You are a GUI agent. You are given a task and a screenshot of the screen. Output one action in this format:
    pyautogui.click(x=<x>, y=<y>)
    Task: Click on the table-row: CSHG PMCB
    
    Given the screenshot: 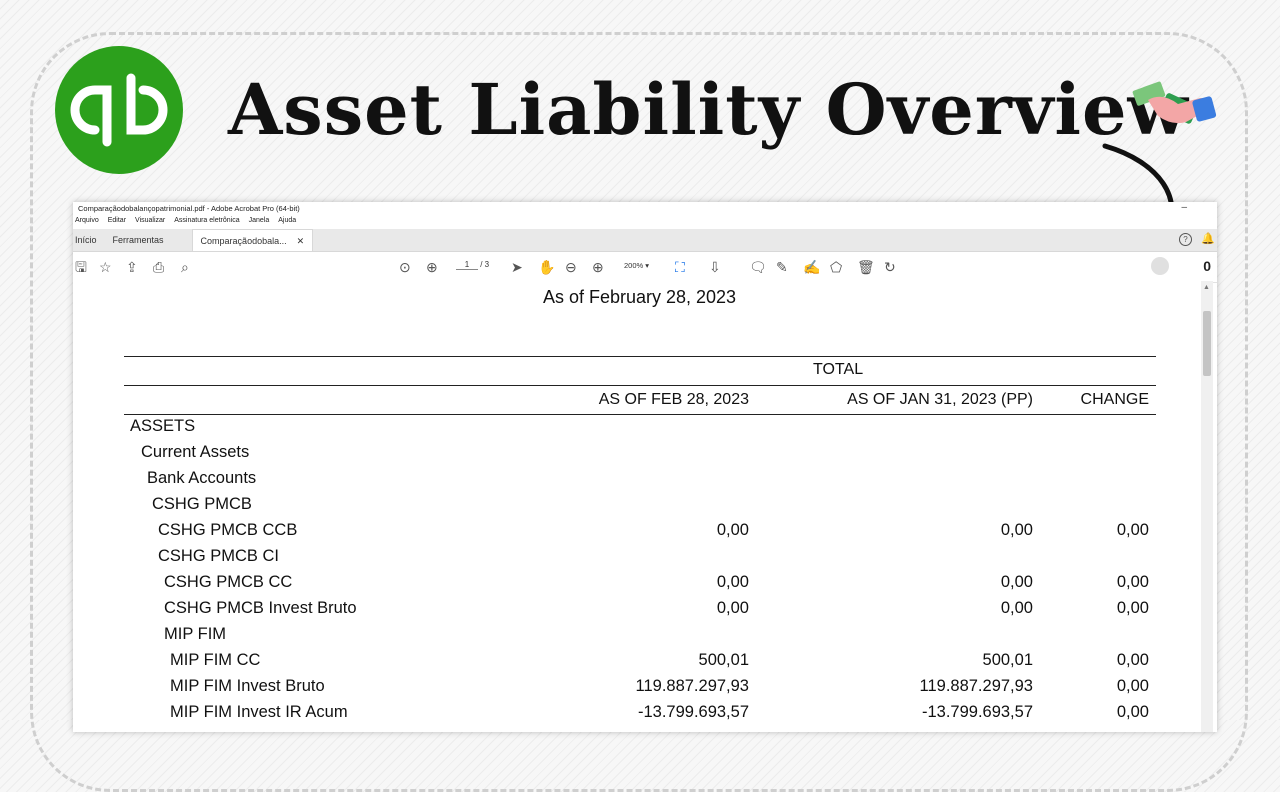 What is the action you would take?
    pyautogui.click(x=637, y=508)
    